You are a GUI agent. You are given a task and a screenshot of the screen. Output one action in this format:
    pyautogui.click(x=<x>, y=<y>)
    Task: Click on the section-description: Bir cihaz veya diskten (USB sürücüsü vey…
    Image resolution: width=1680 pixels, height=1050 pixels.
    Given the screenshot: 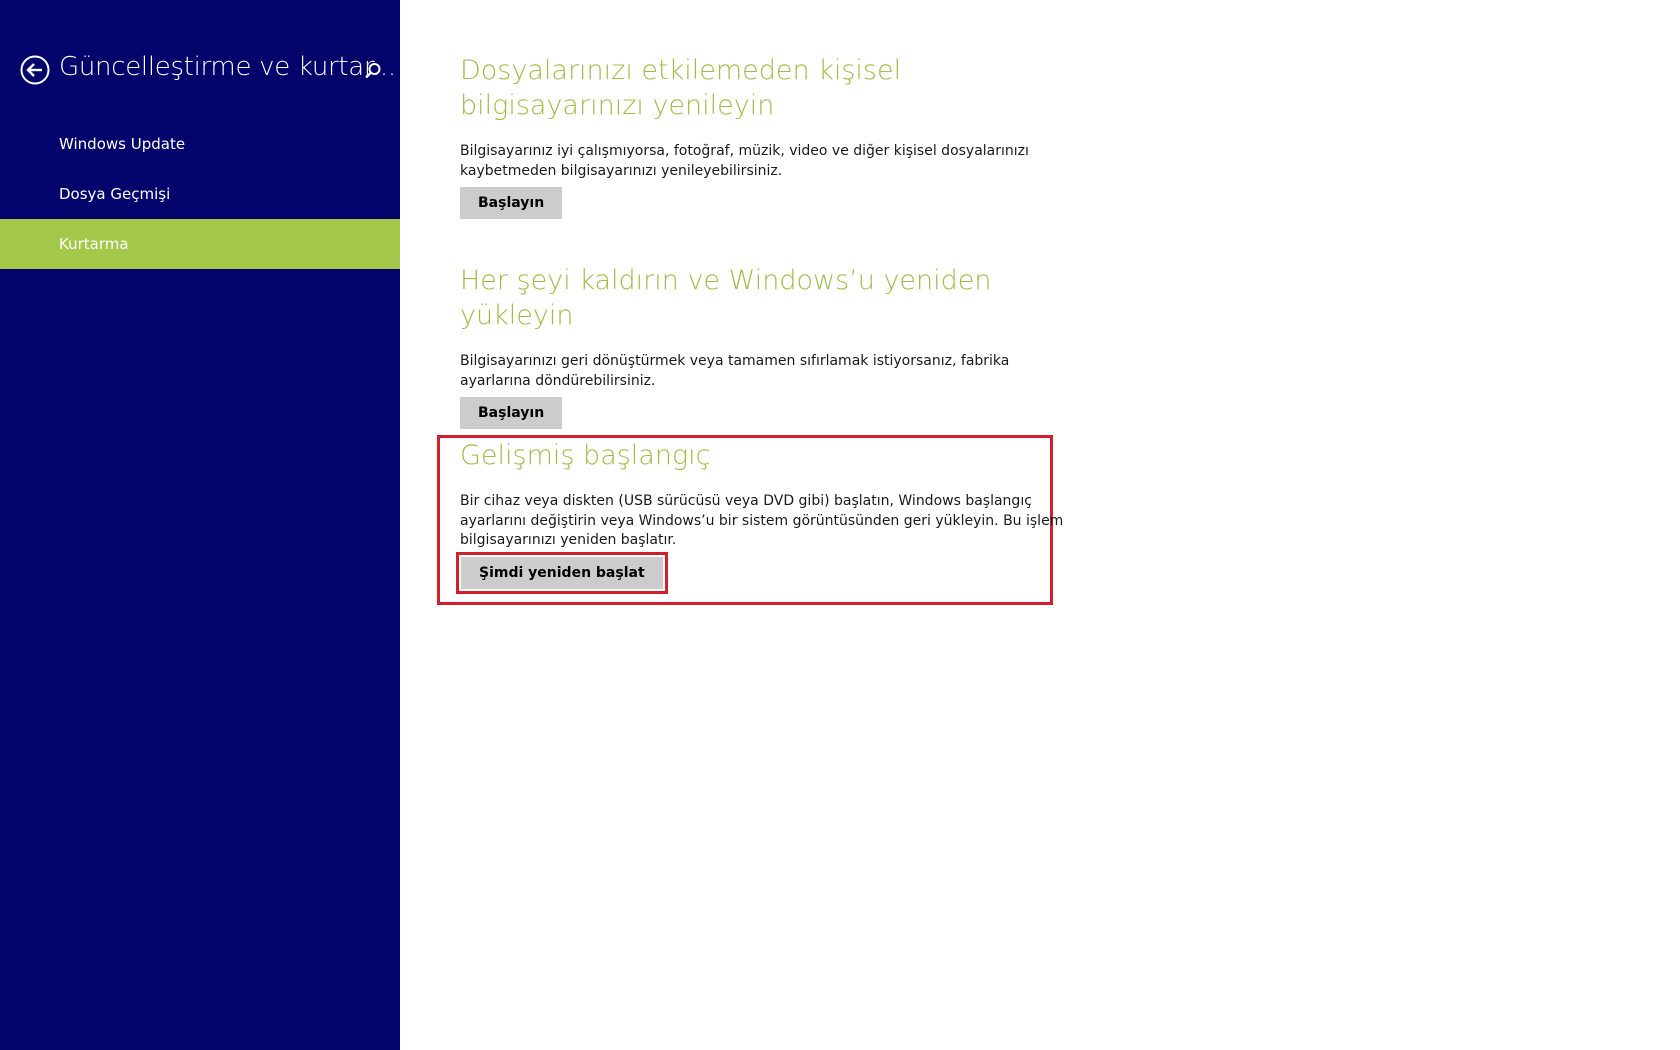 What is the action you would take?
    pyautogui.click(x=762, y=520)
    